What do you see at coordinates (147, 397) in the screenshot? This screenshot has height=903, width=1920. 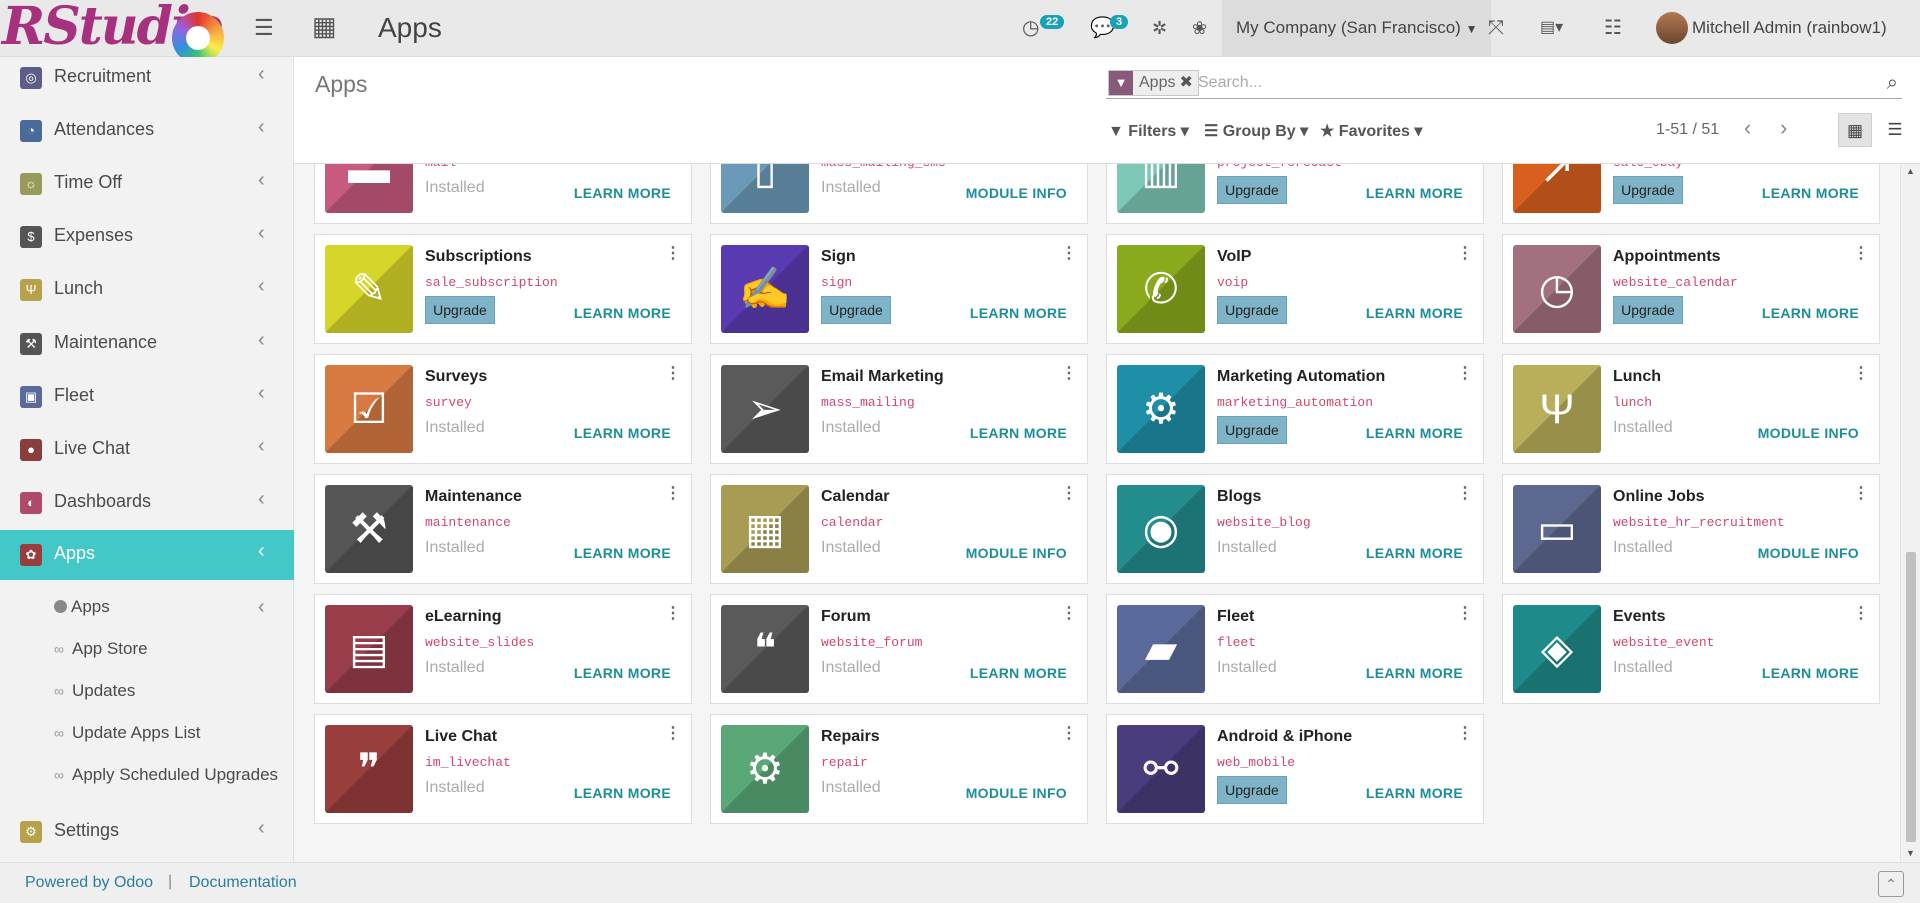 I see `sidebar-item-fleet: ▣ Fleet ‹` at bounding box center [147, 397].